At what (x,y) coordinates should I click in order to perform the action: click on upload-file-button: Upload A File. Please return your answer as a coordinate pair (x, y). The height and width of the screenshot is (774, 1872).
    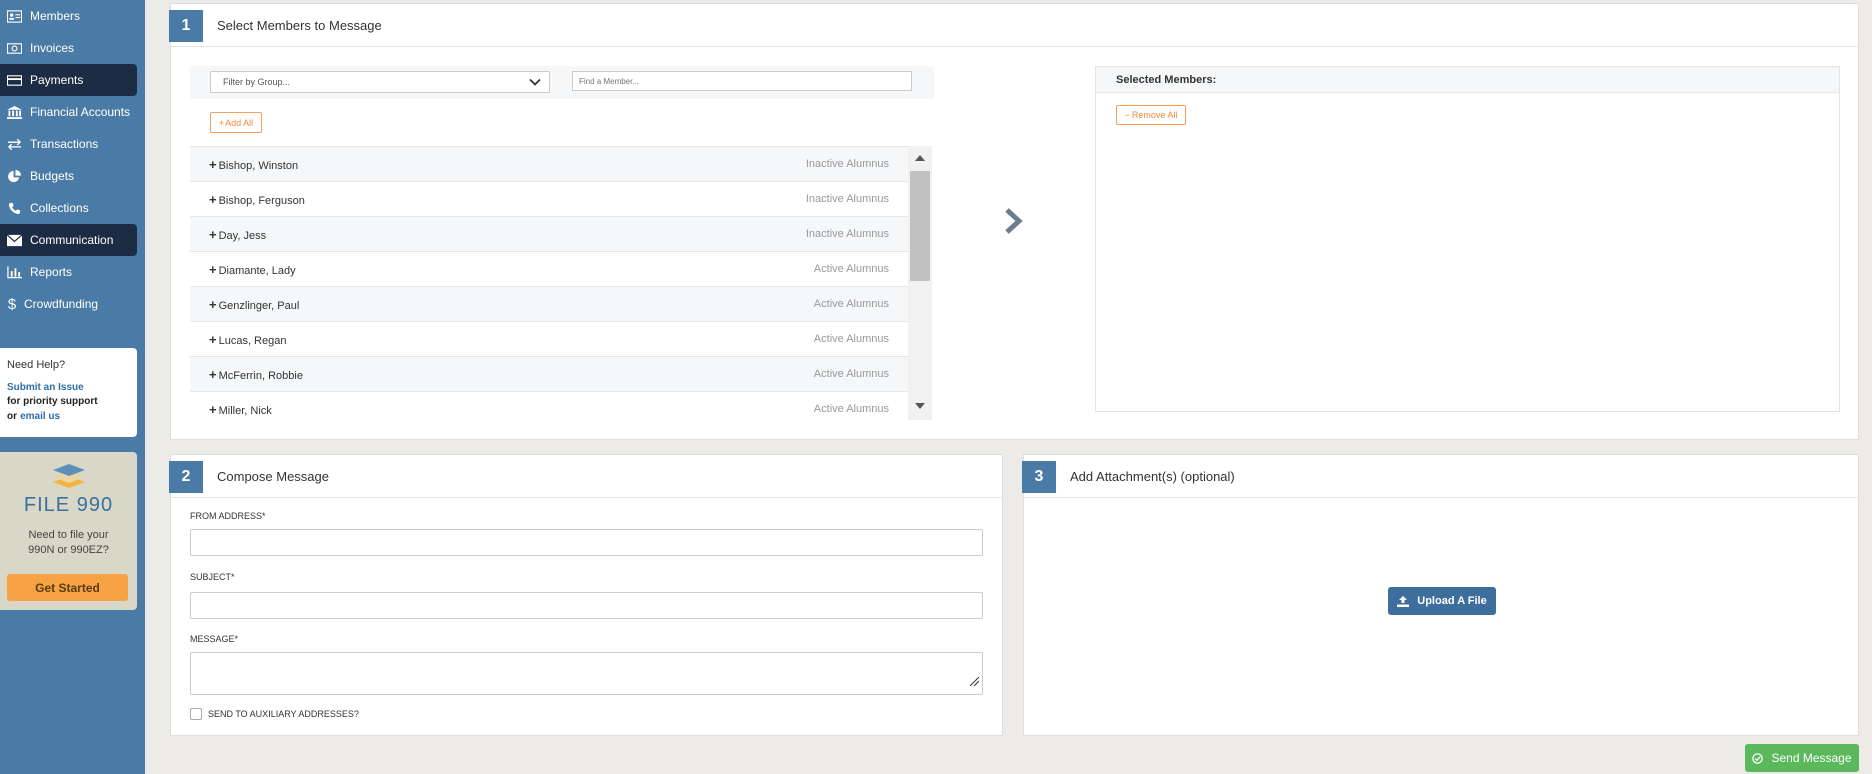
    Looking at the image, I should click on (1442, 601).